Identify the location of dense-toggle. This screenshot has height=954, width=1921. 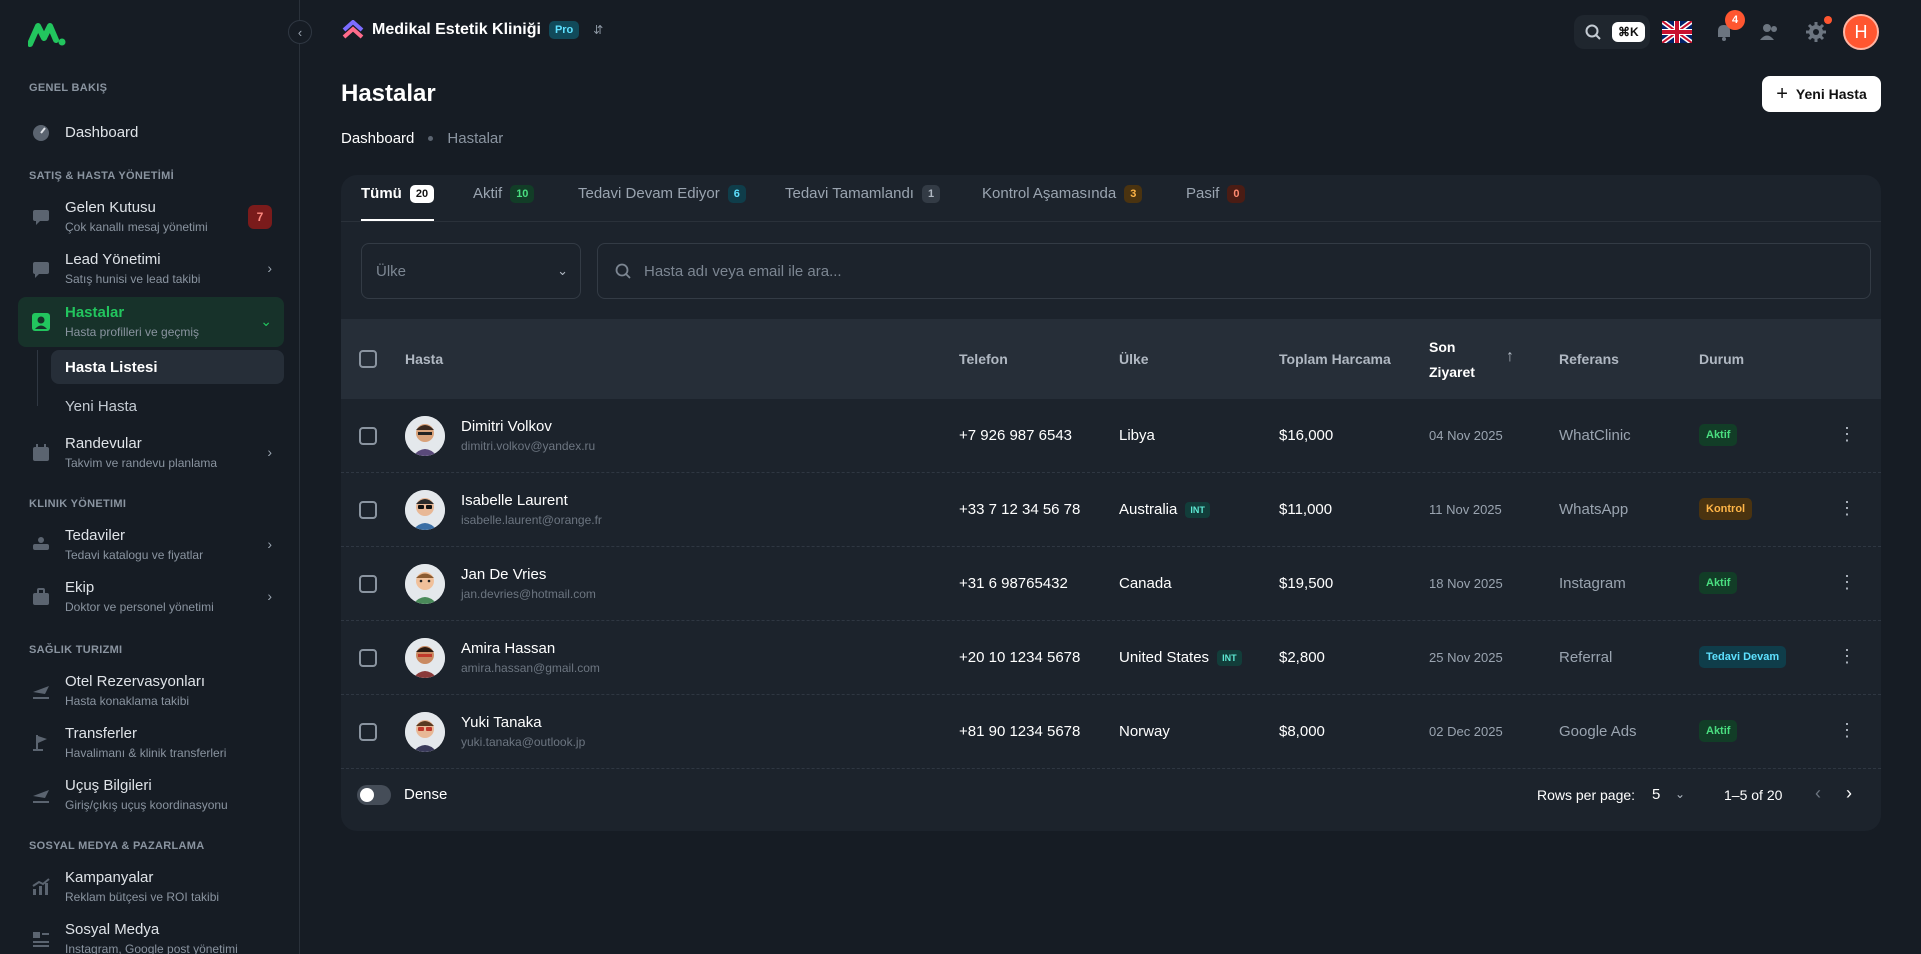
(374, 795).